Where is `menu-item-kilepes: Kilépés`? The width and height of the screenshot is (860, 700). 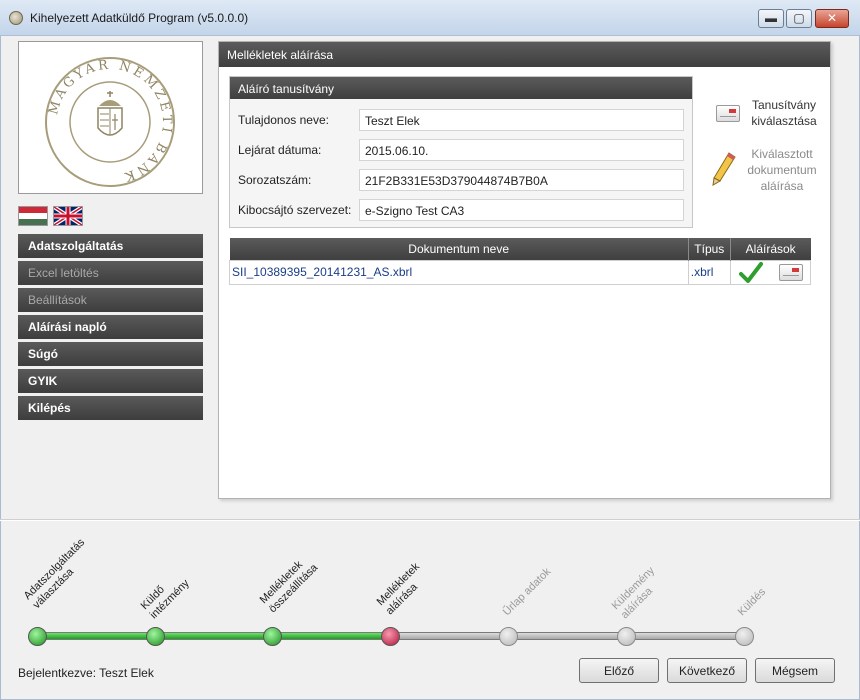 menu-item-kilepes: Kilépés is located at coordinates (110, 408).